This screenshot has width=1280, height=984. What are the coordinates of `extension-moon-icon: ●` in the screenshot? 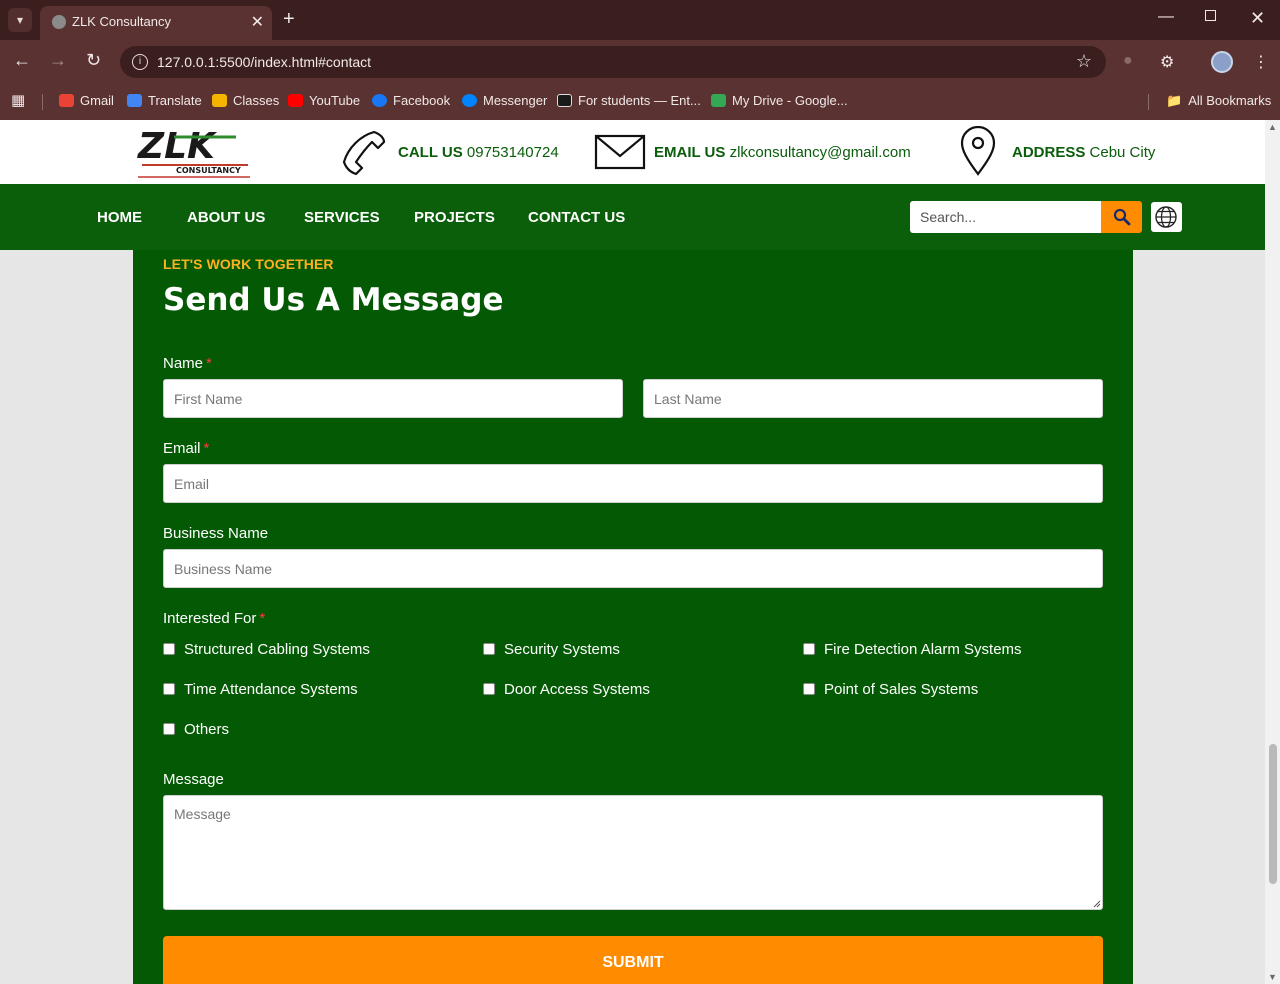 It's located at (1128, 61).